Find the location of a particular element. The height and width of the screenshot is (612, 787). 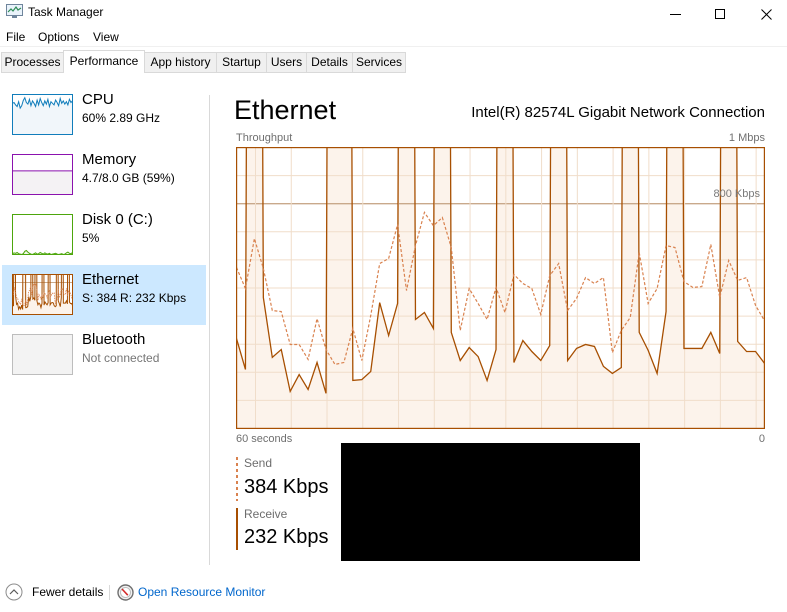

window-title: Task Manager is located at coordinates (66, 12).